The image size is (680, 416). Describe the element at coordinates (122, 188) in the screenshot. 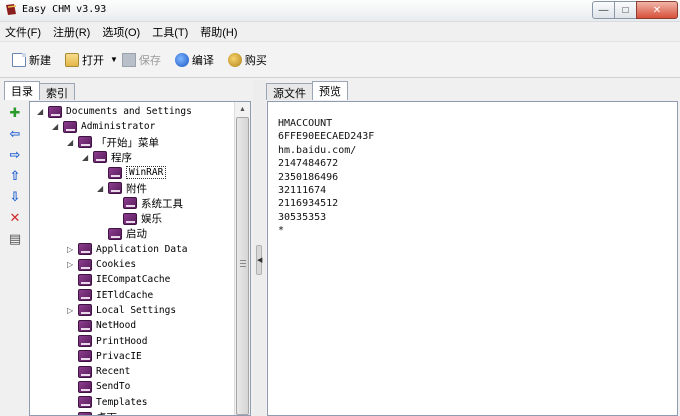

I see `tree-node: ◢ 附件` at that location.